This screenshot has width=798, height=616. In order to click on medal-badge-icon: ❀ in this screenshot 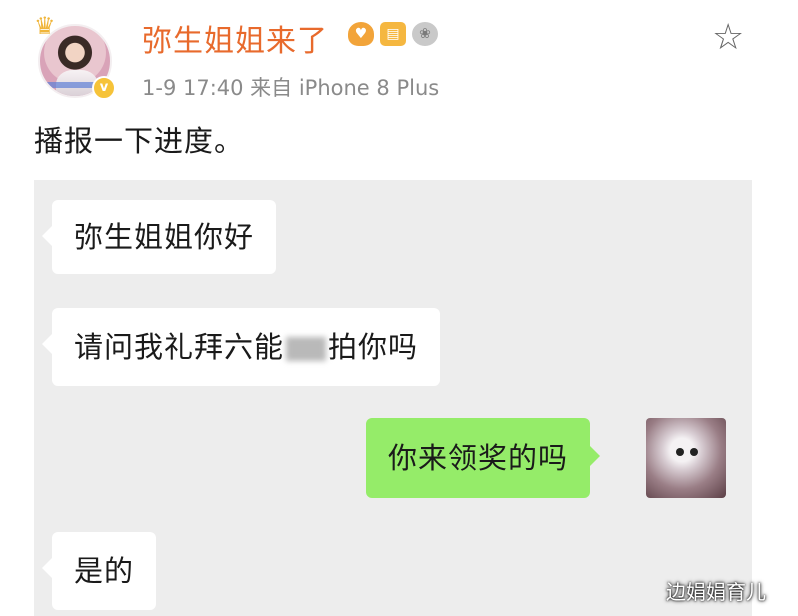, I will do `click(425, 34)`.